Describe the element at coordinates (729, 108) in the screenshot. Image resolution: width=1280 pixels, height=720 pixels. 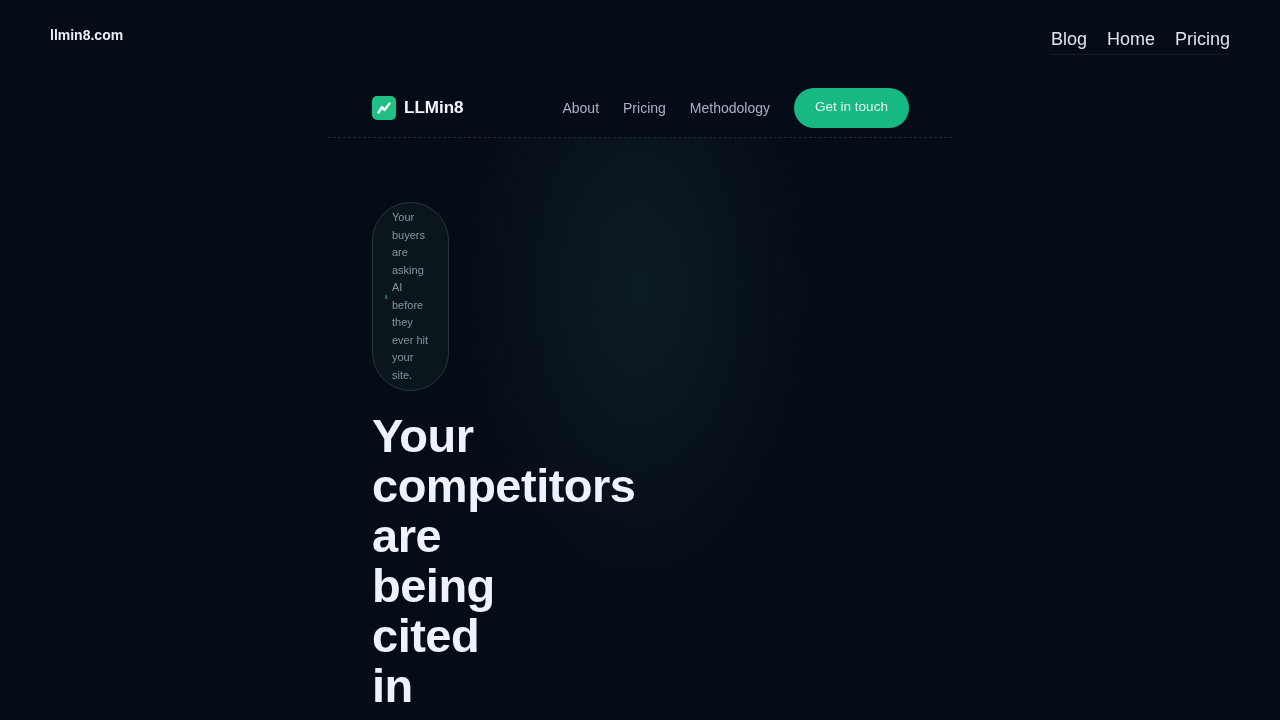
I see `nav-link: Methodology` at that location.